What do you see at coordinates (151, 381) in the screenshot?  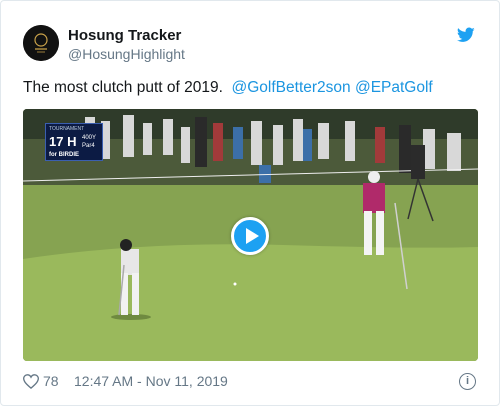 I see `timestamp: 12:47 AM - Nov 11, 2019` at bounding box center [151, 381].